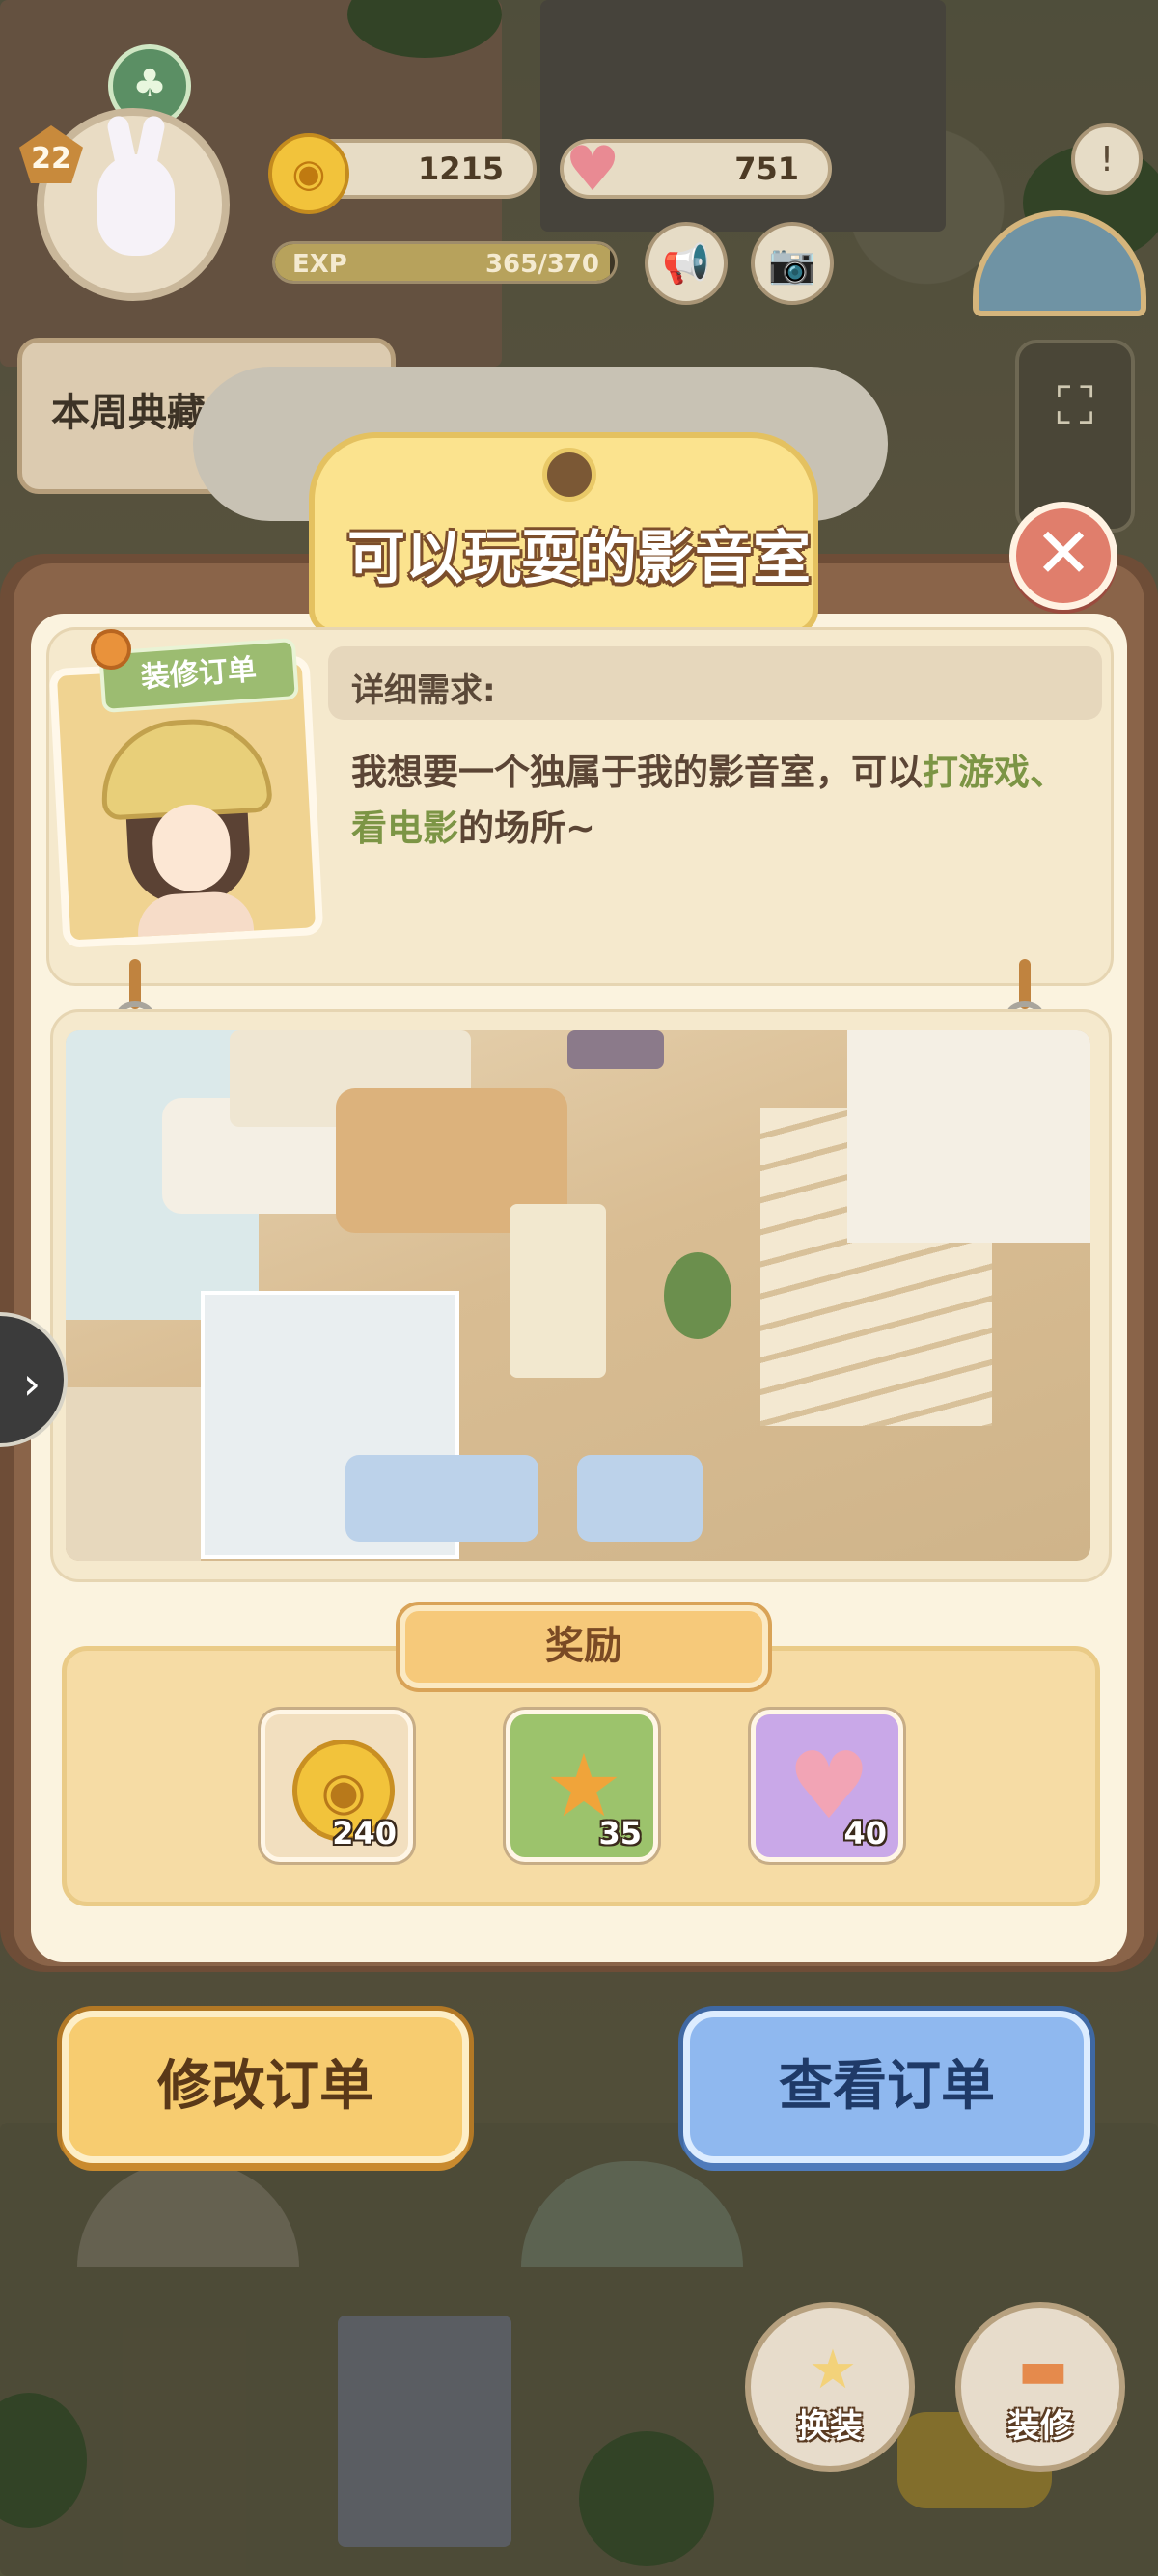  What do you see at coordinates (1043, 2370) in the screenshot?
I see `paint-roller-icon: ▬` at bounding box center [1043, 2370].